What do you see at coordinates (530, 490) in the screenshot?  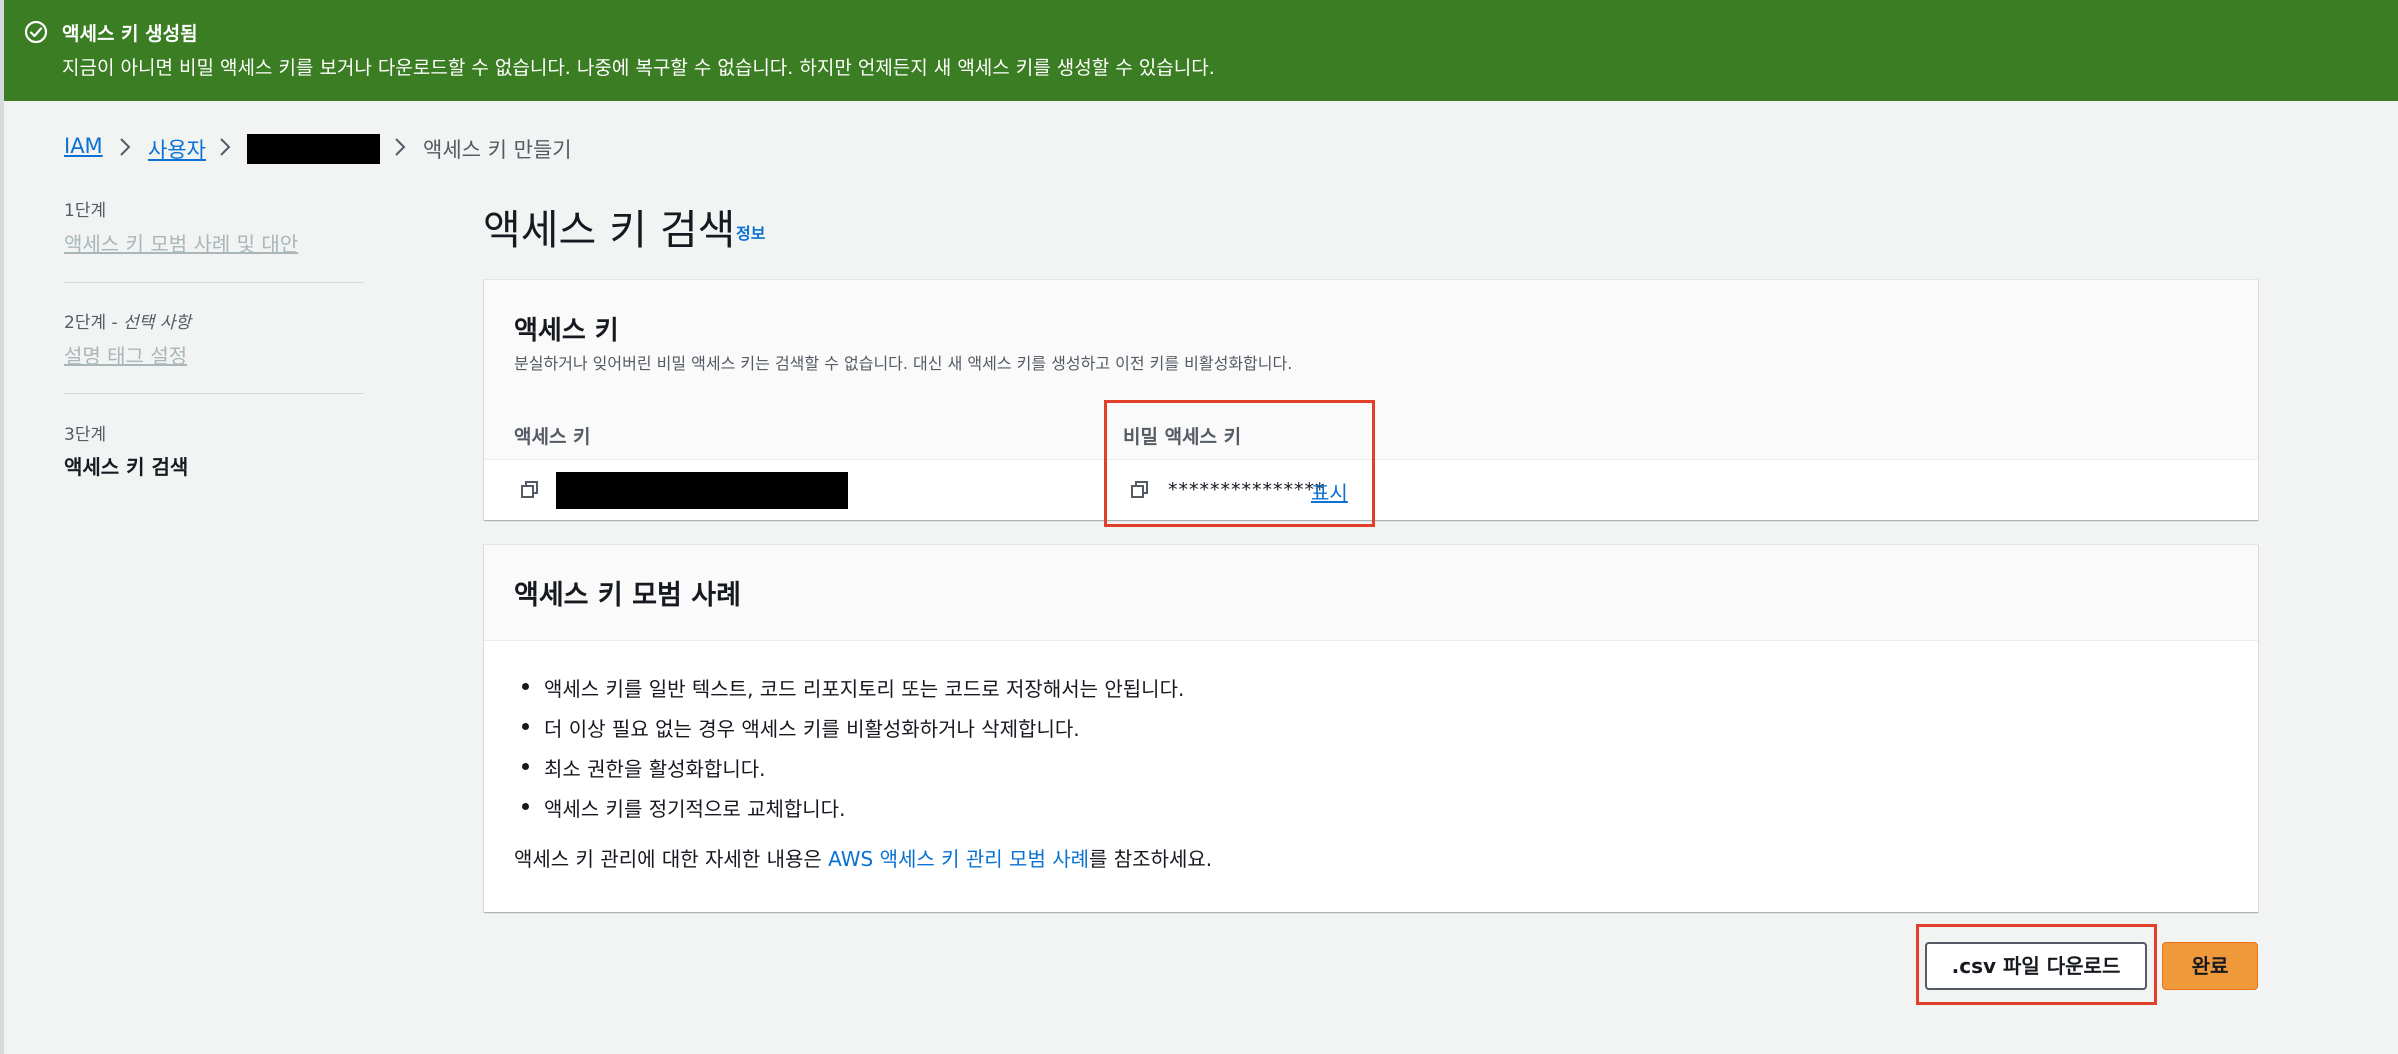 I see `copy-icon` at bounding box center [530, 490].